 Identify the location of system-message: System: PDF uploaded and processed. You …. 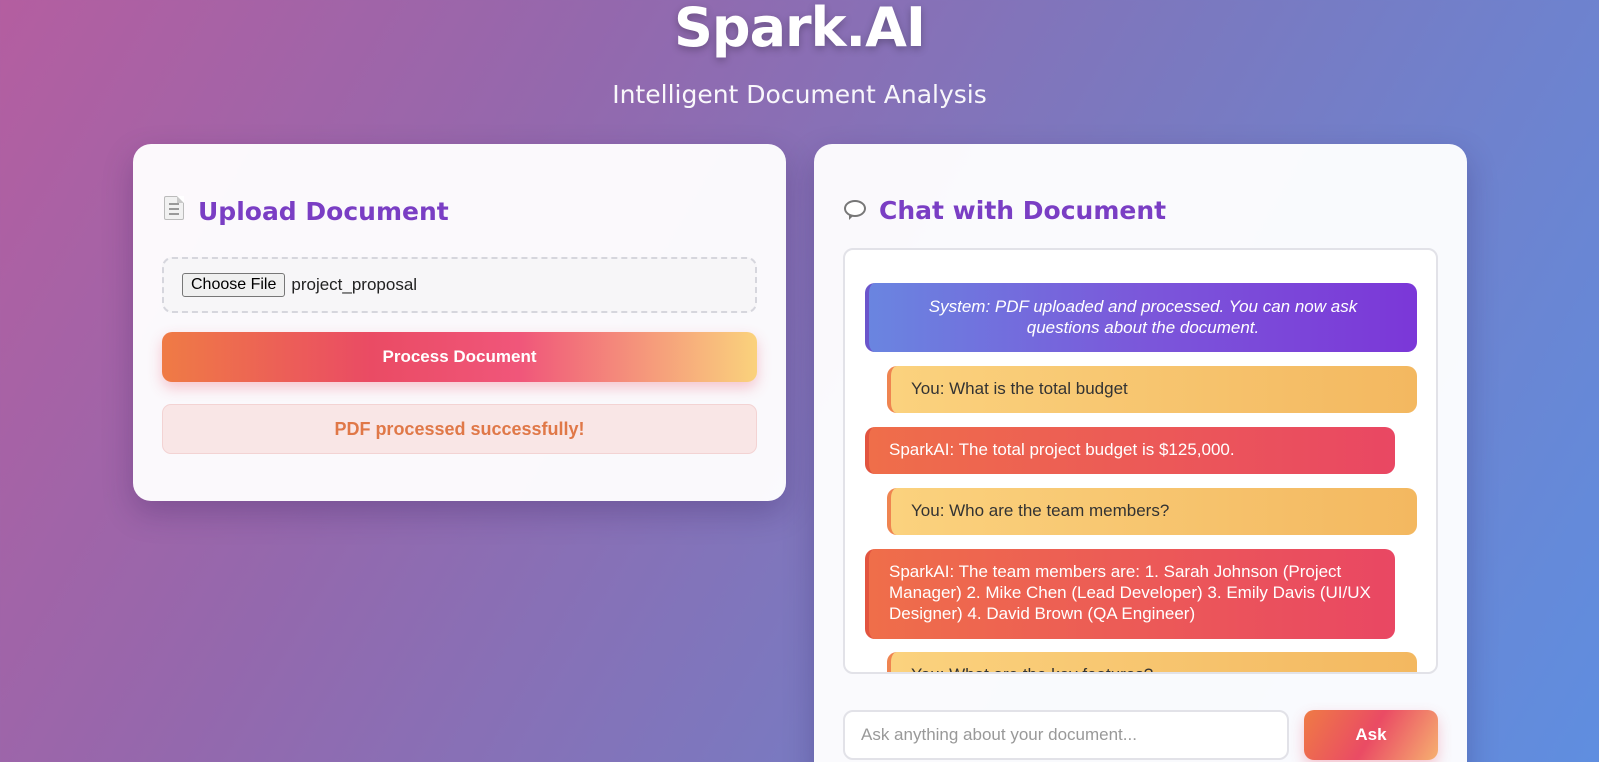
(1141, 317).